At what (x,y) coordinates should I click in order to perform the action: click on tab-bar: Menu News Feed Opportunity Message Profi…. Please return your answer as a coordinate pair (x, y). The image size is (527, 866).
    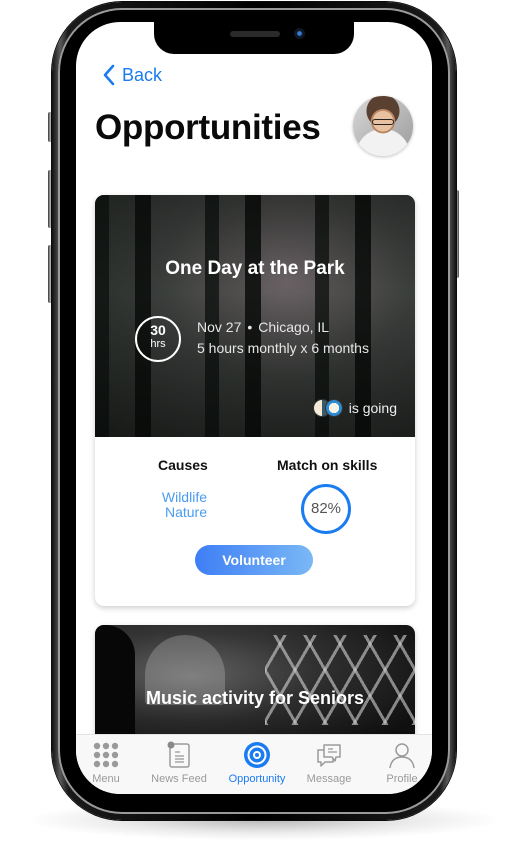
    Looking at the image, I should click on (254, 764).